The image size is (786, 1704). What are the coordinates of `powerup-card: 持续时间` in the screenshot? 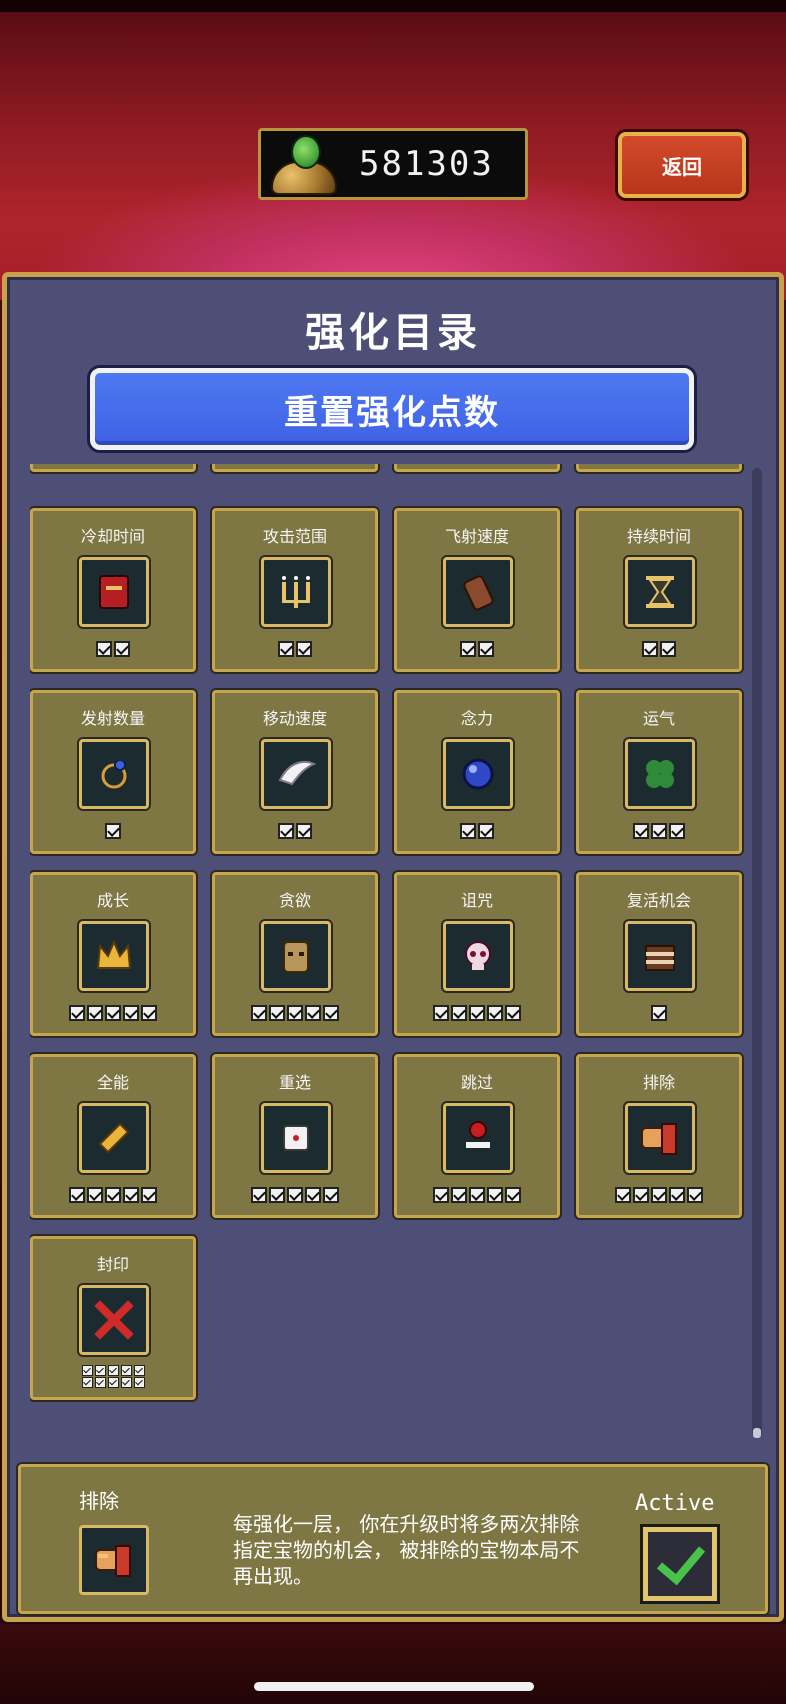 It's located at (659, 590).